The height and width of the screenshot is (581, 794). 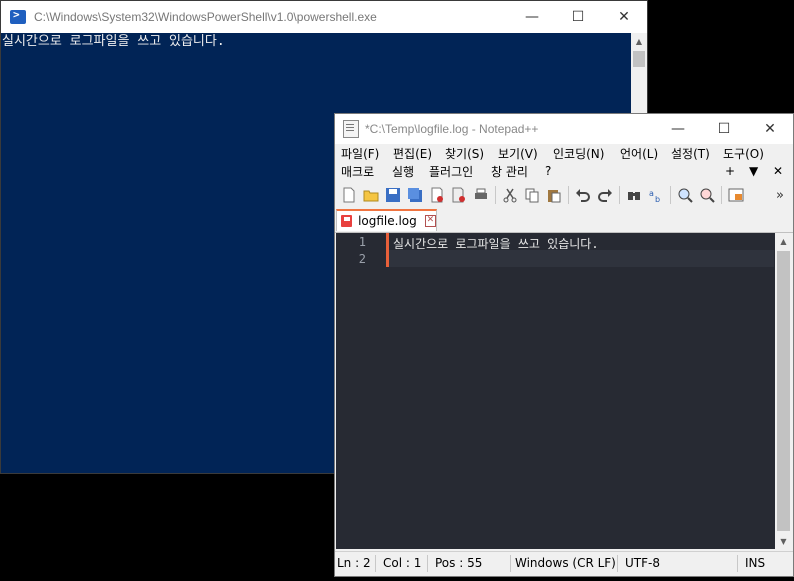 What do you see at coordinates (351, 129) in the screenshot?
I see `notepadpp-icon` at bounding box center [351, 129].